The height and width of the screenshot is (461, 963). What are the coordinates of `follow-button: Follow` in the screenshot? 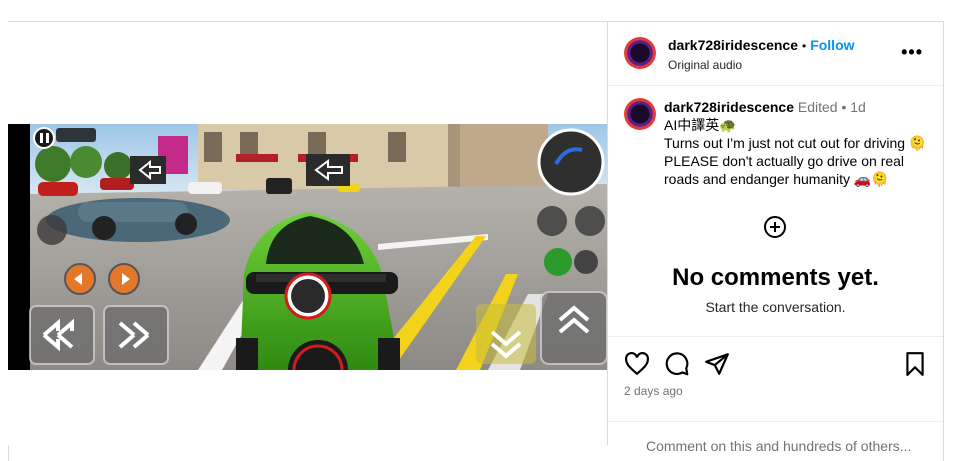 It's located at (832, 45).